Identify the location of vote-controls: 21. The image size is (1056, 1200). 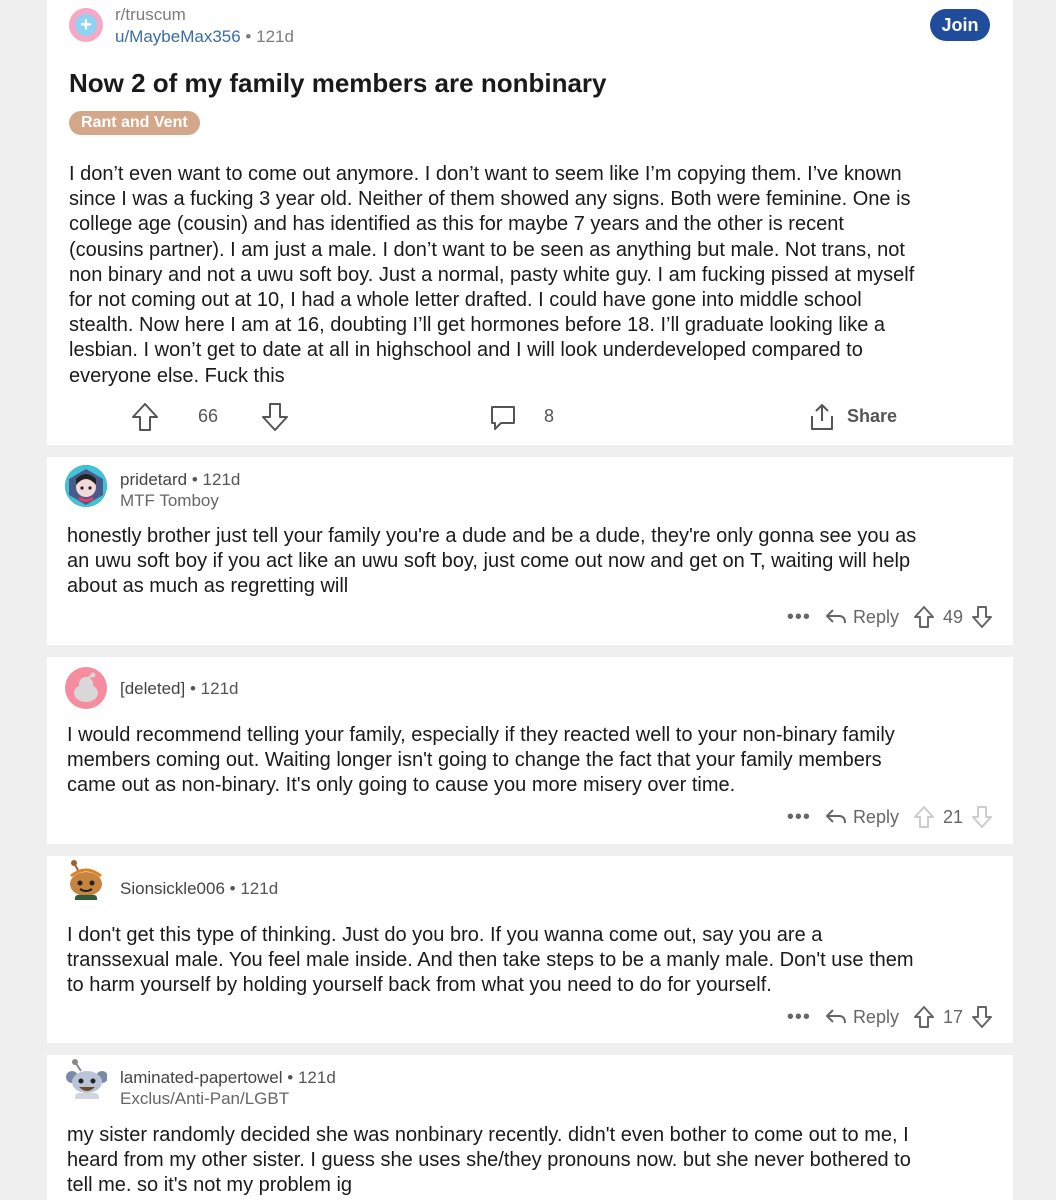
(953, 817).